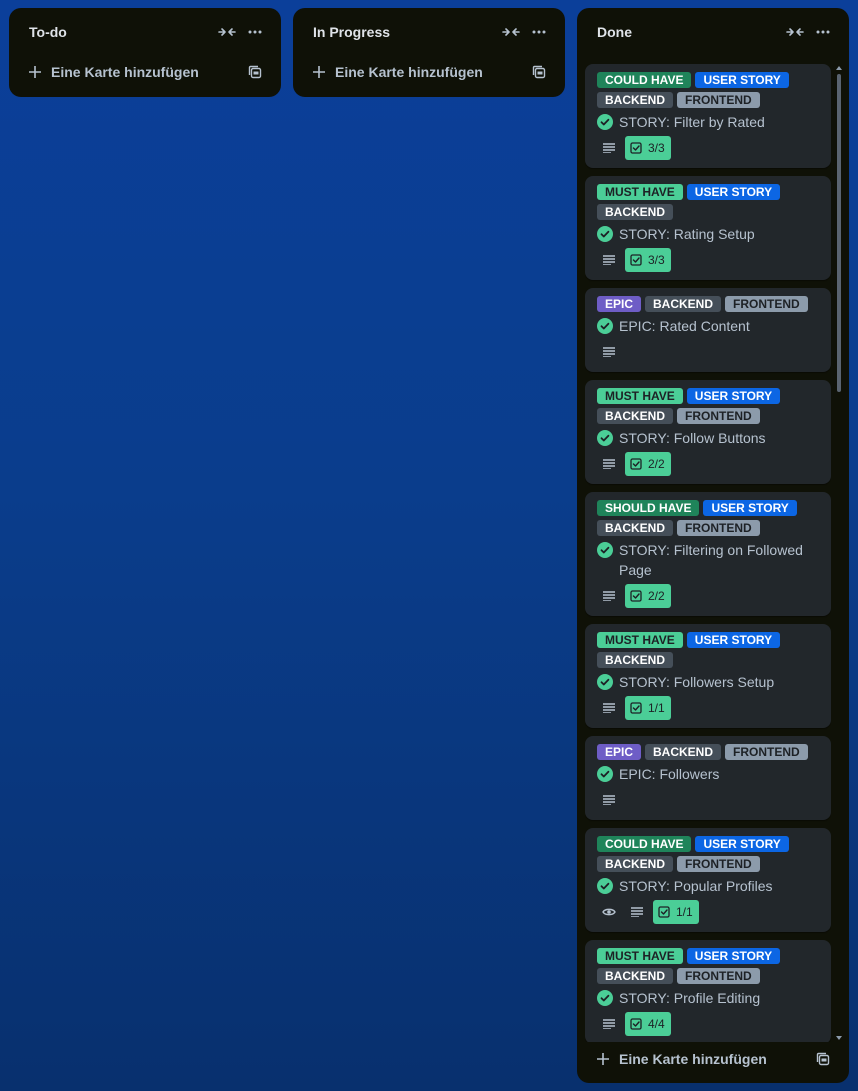 The width and height of the screenshot is (858, 1091). I want to click on scroll-up-icon, so click(839, 68).